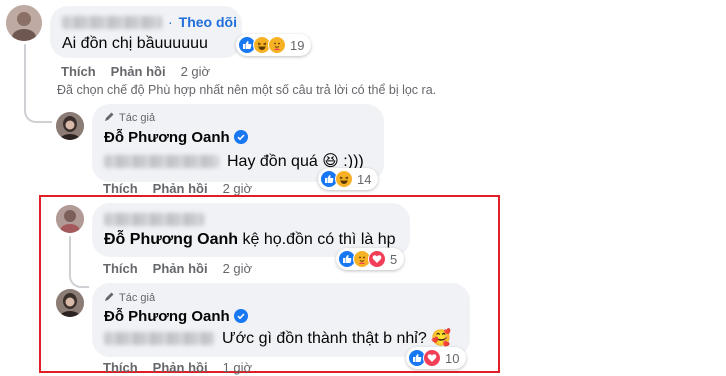 This screenshot has height=376, width=726. What do you see at coordinates (38, 109) in the screenshot?
I see `thread-connector` at bounding box center [38, 109].